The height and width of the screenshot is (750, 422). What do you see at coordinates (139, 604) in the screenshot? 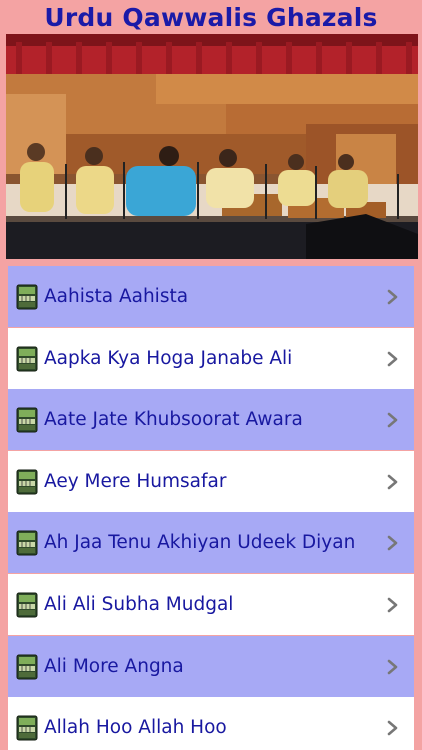
I see `list-item-label: Ali Ali Subha Mudgal` at bounding box center [139, 604].